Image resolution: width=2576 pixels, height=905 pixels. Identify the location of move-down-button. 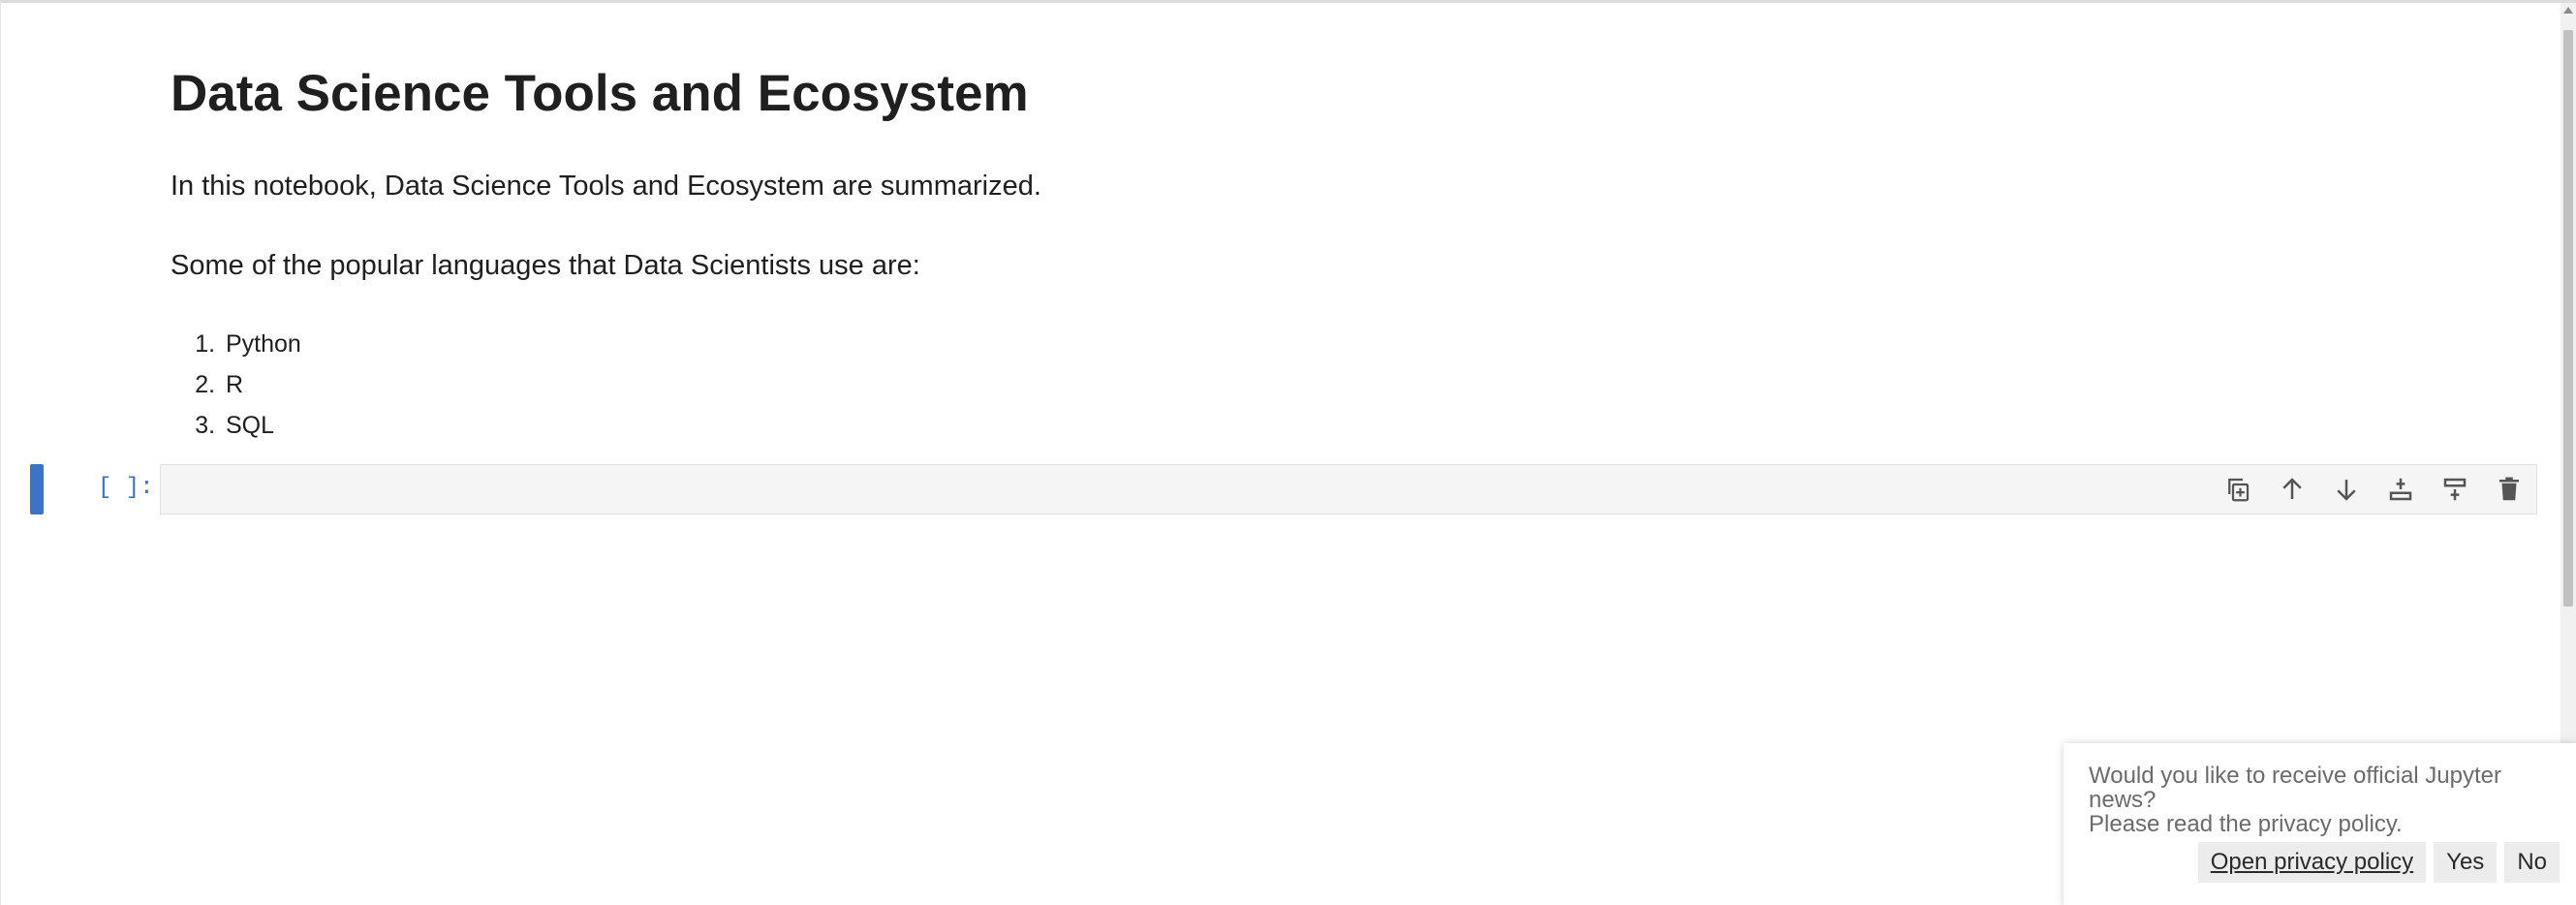
(2346, 489).